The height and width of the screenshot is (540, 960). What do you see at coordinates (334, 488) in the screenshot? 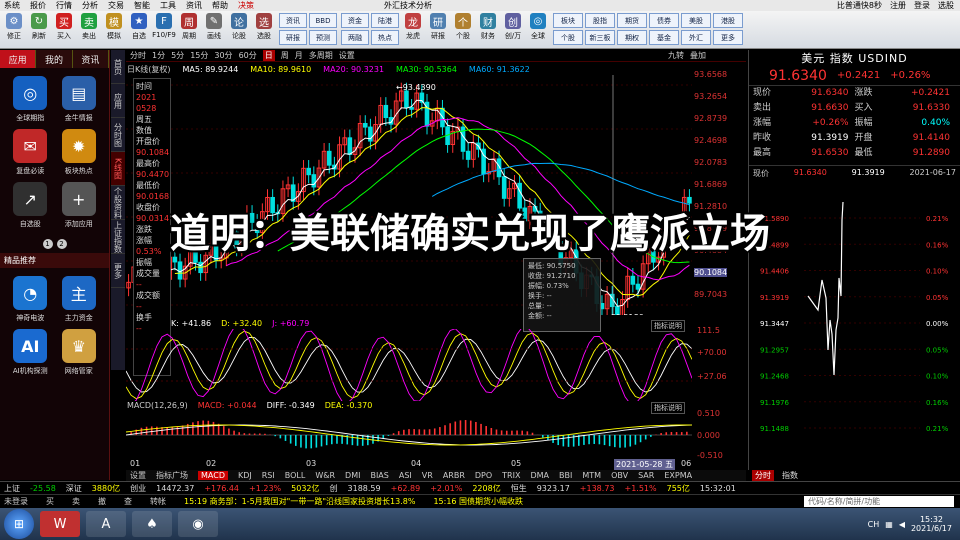
I see `status-field: 创` at bounding box center [334, 488].